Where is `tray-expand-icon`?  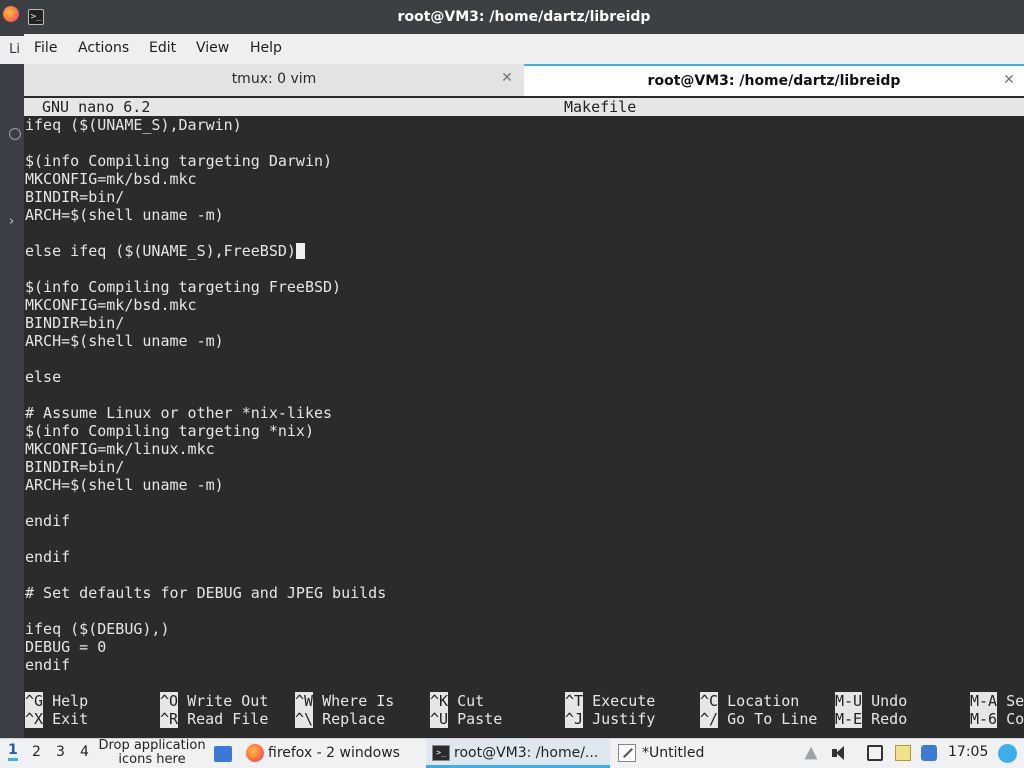
tray-expand-icon is located at coordinates (811, 753).